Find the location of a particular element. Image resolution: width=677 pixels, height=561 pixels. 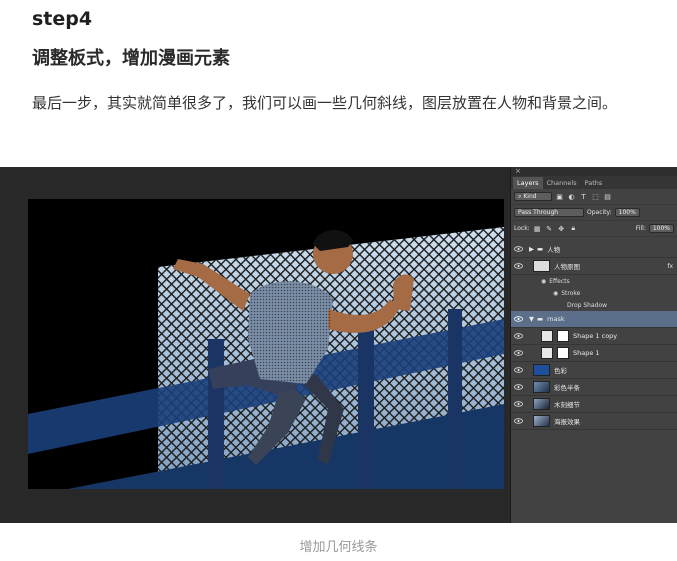

tab-layers: Layers is located at coordinates (528, 183).